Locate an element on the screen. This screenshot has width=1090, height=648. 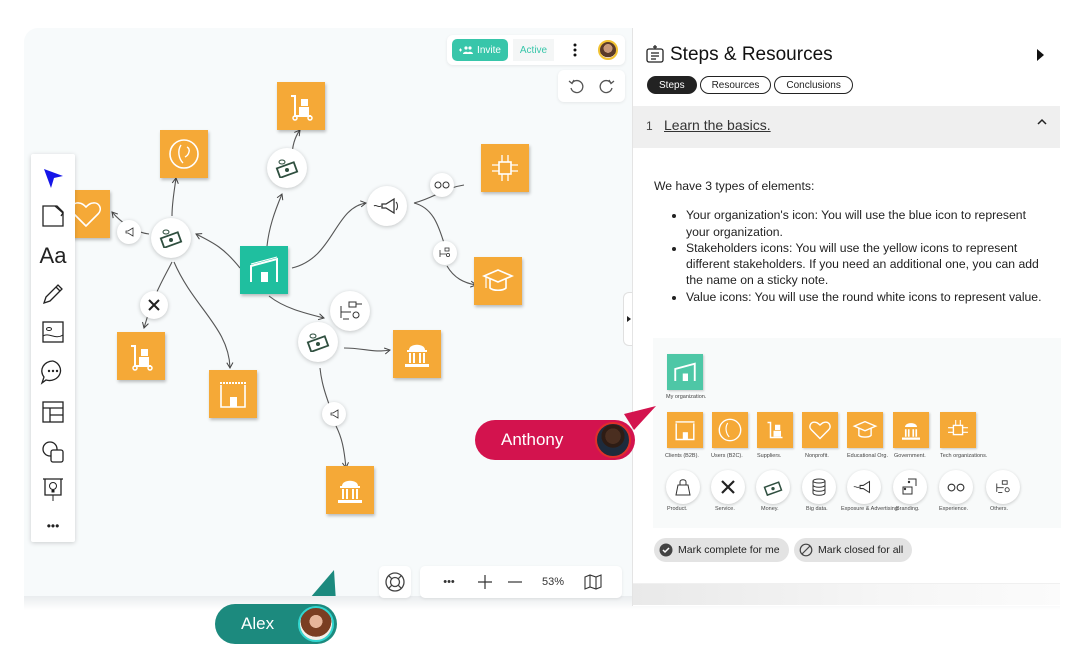
more-tools: ••• is located at coordinates (53, 526).